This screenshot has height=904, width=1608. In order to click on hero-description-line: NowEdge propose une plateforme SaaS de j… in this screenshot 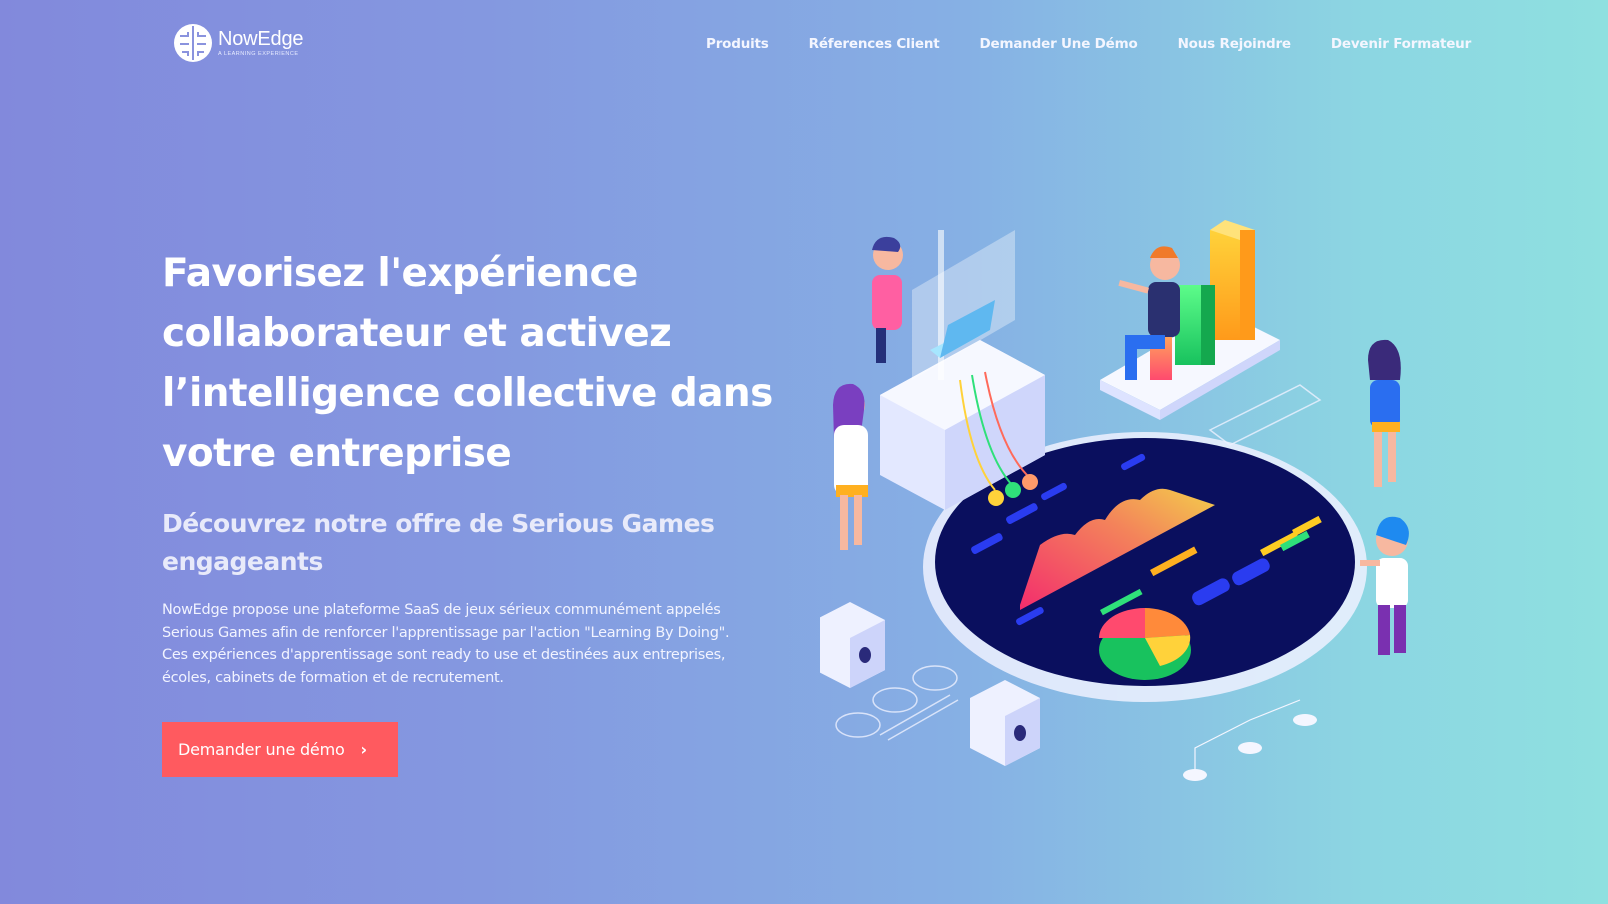, I will do `click(441, 610)`.